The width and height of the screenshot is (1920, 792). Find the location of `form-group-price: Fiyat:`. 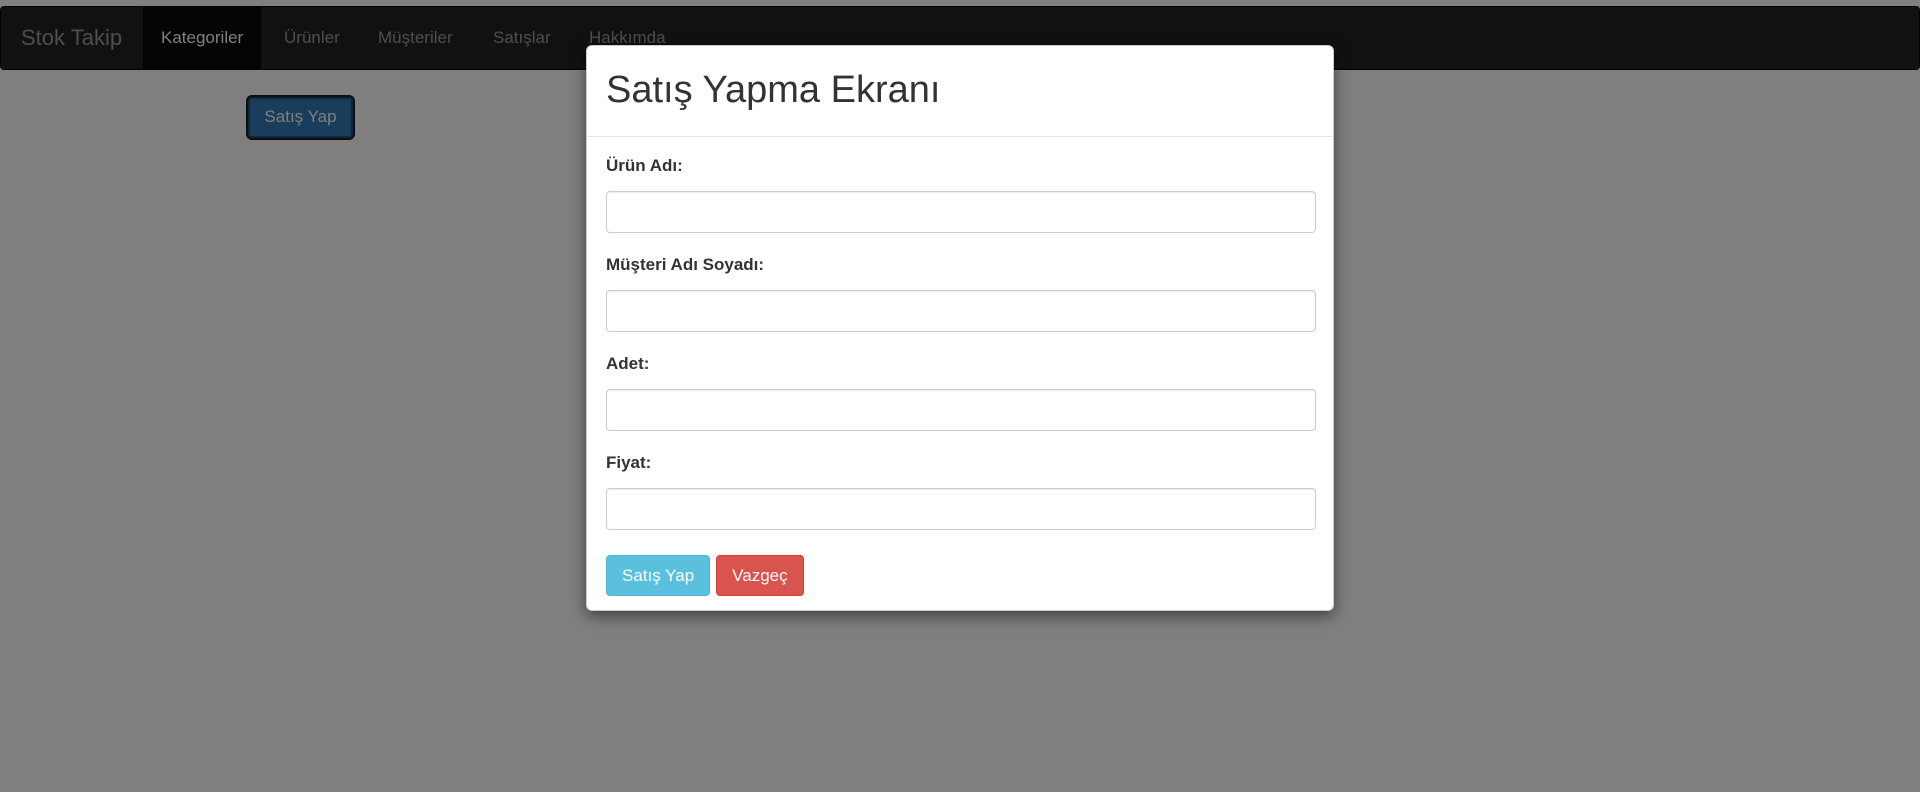

form-group-price: Fiyat: is located at coordinates (961, 491).